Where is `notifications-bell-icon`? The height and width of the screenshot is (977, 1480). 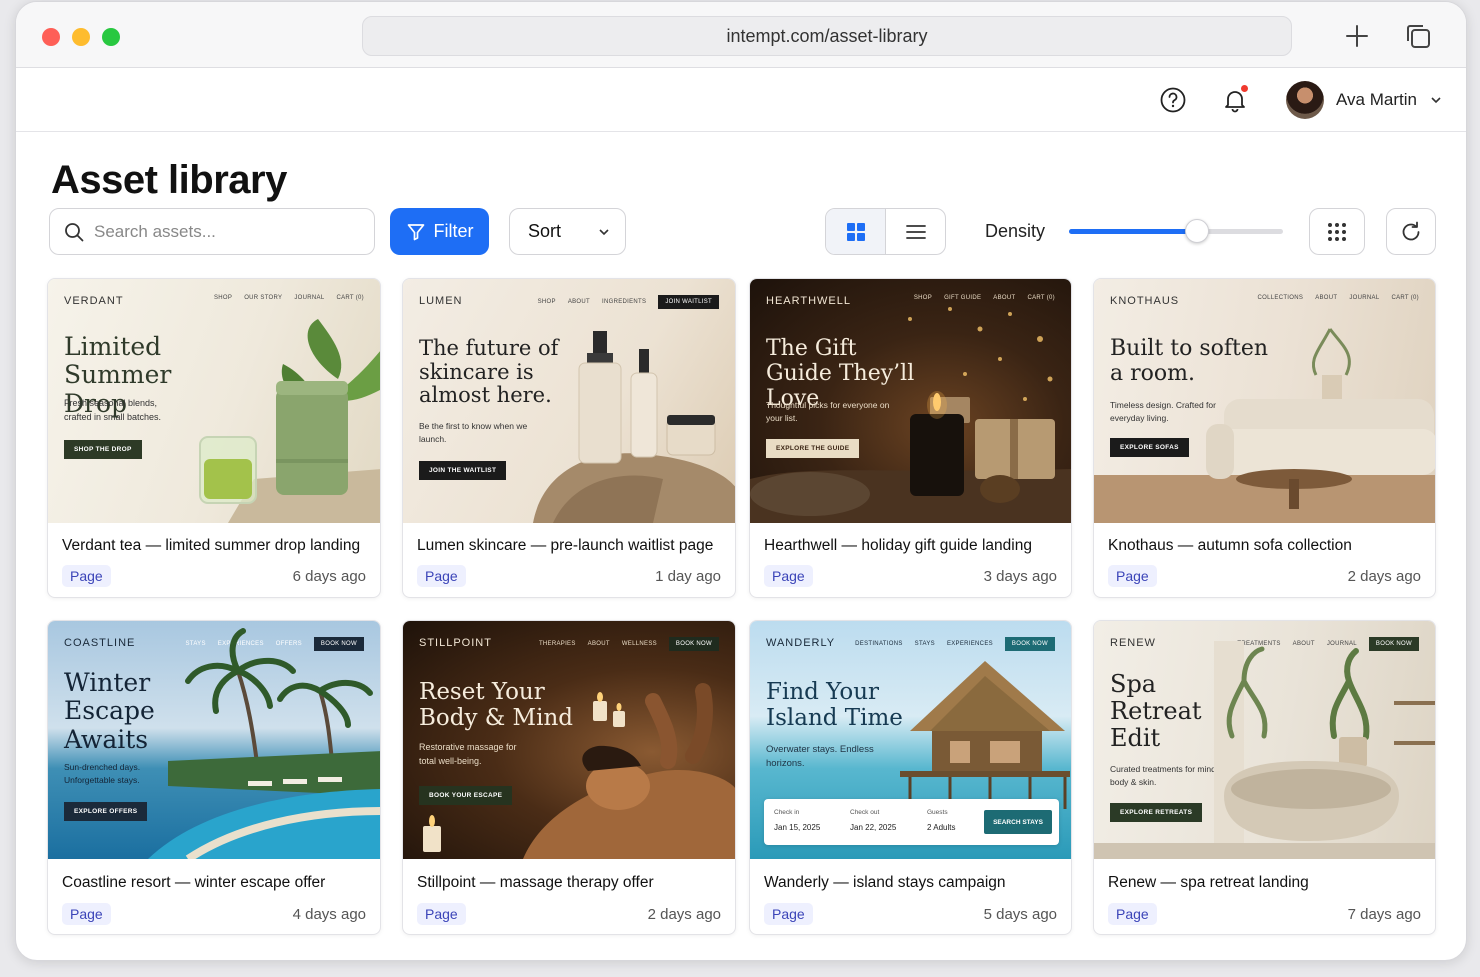 notifications-bell-icon is located at coordinates (1235, 99).